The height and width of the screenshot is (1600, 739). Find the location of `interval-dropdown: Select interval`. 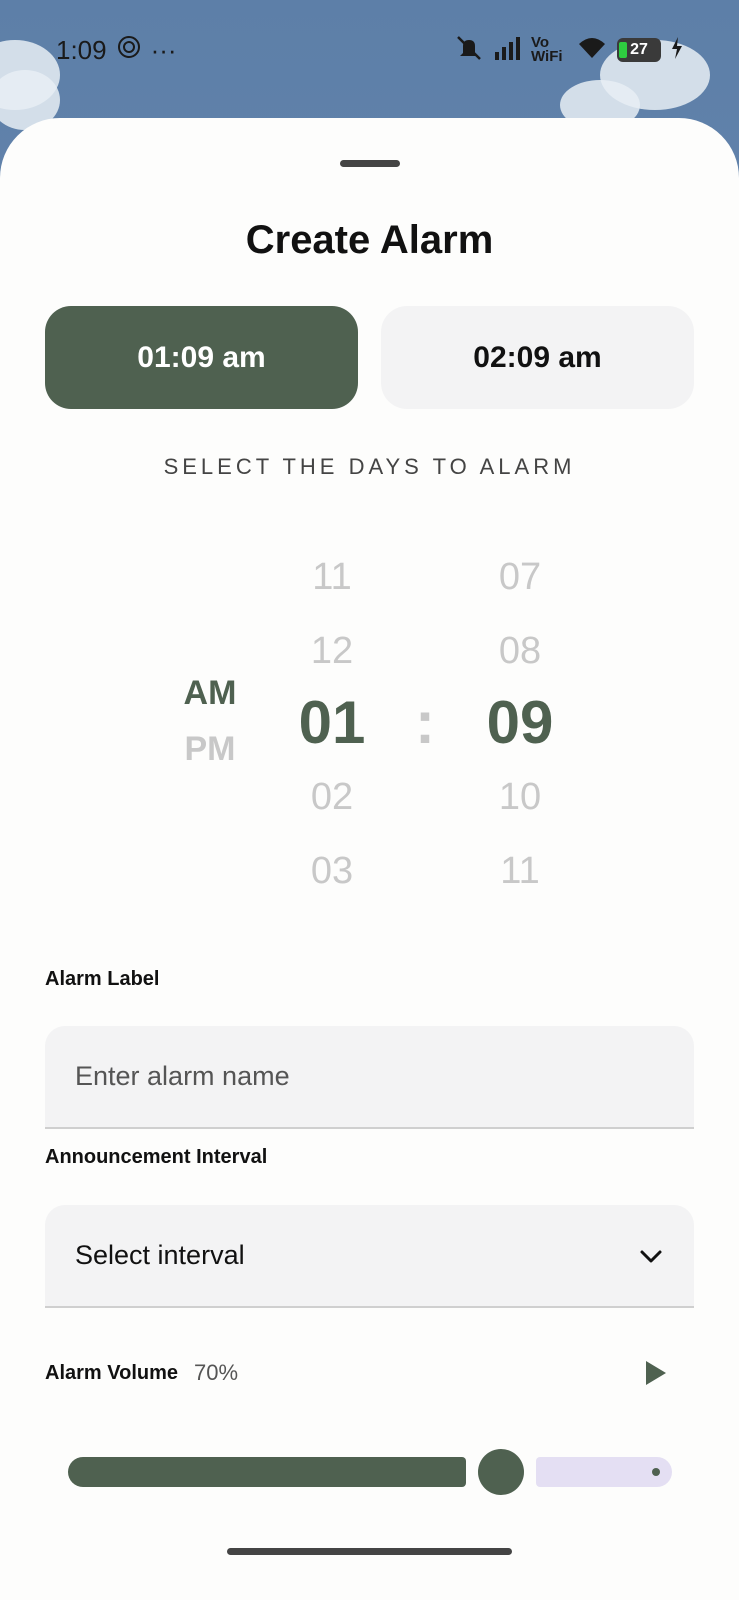

interval-dropdown: Select interval is located at coordinates (369, 1256).